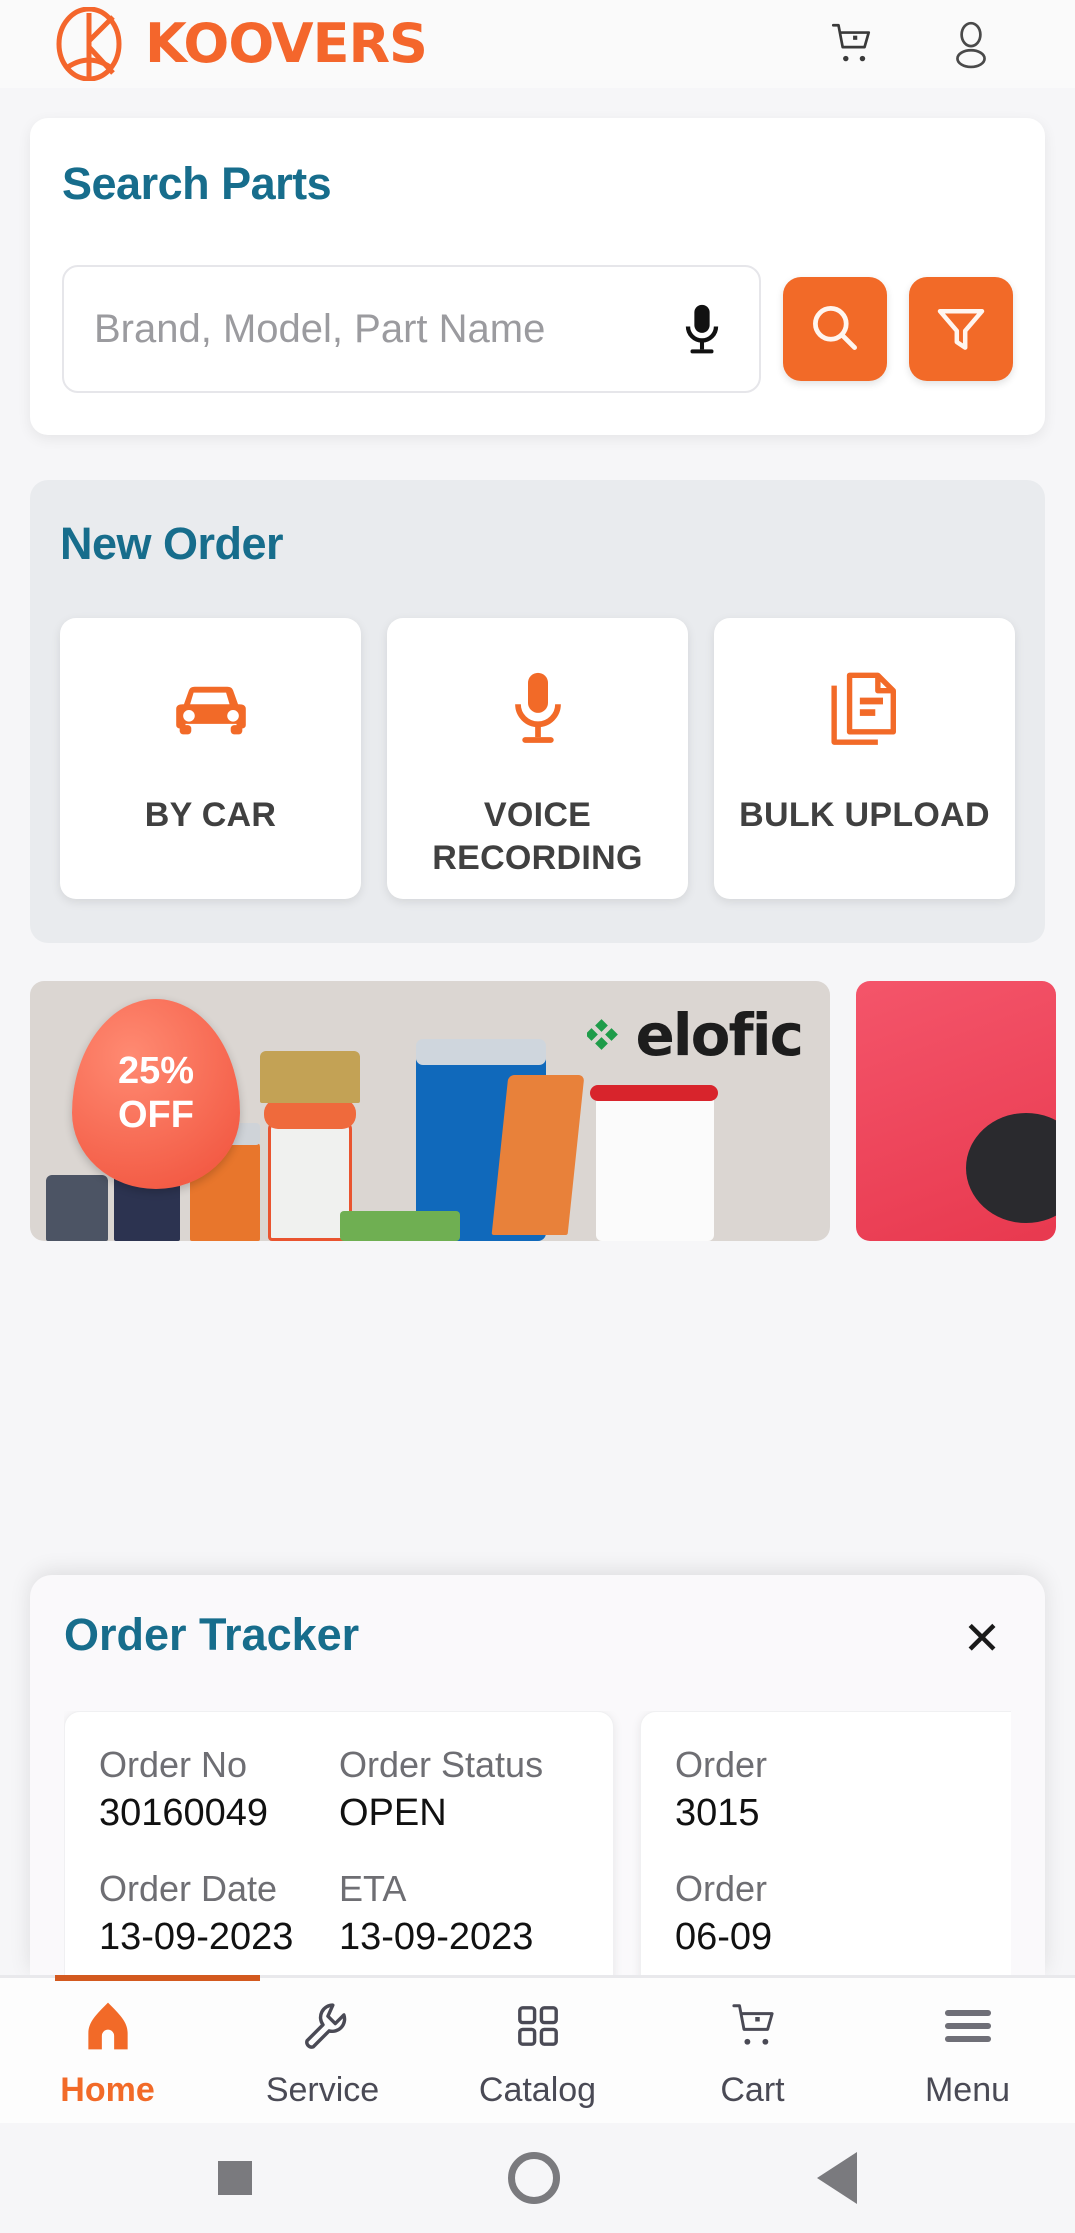 This screenshot has width=1075, height=2233. Describe the element at coordinates (836, 2178) in the screenshot. I see `triangle-back-icon` at that location.